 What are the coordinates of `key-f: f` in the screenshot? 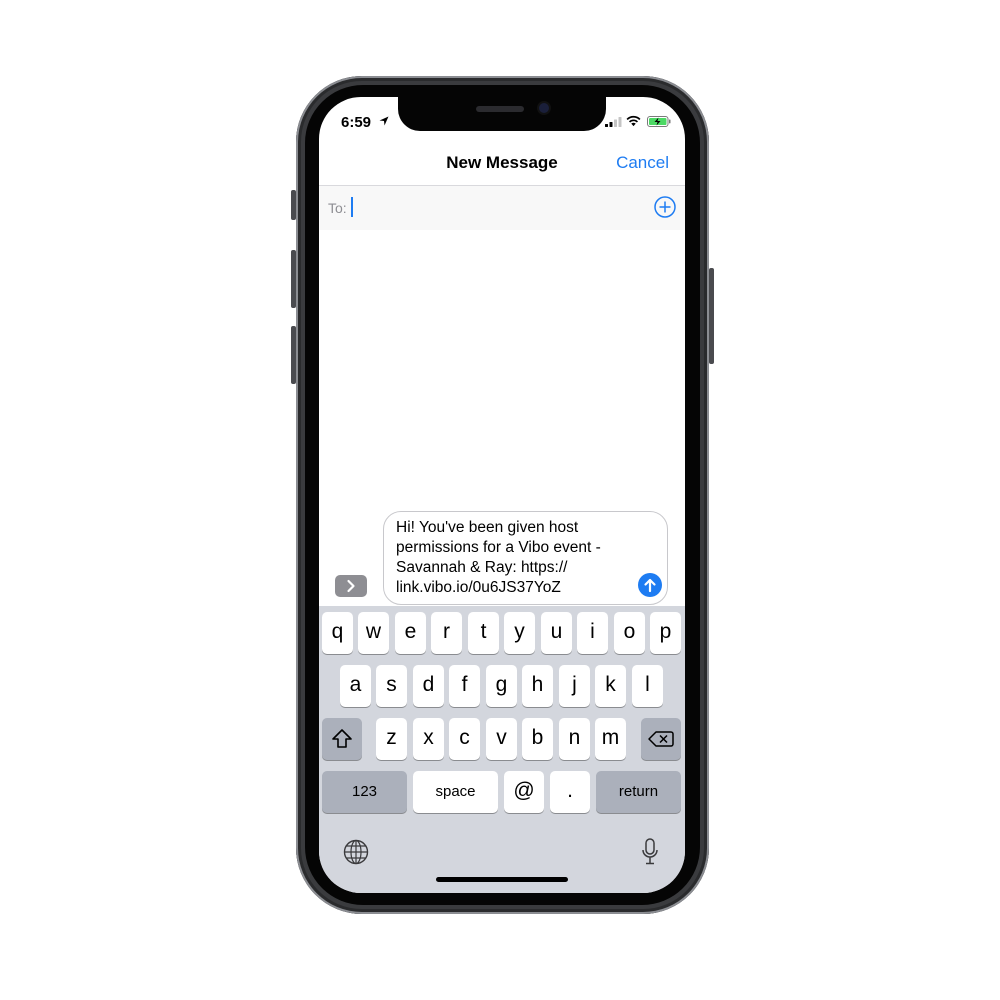 It's located at (464, 686).